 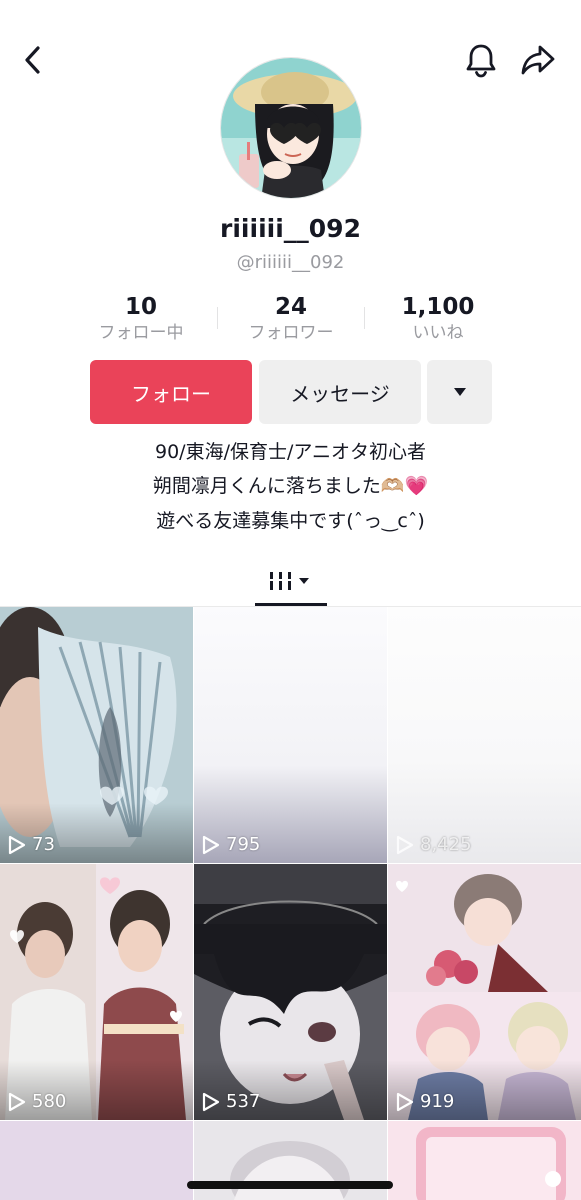 I want to click on notification-bell-button, so click(x=481, y=60).